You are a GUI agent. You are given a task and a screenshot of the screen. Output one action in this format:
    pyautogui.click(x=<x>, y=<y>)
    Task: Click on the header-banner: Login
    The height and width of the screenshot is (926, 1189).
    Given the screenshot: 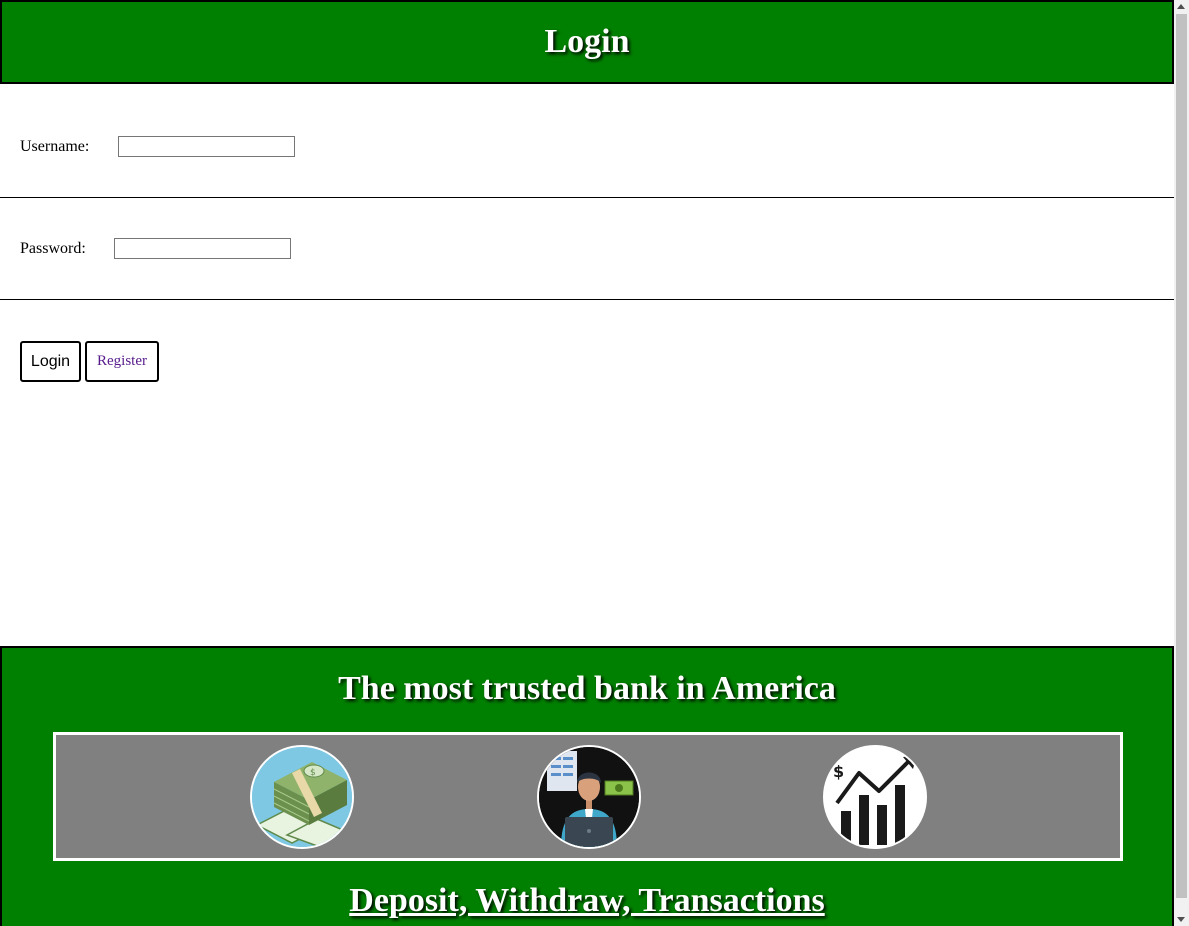 What is the action you would take?
    pyautogui.click(x=587, y=42)
    